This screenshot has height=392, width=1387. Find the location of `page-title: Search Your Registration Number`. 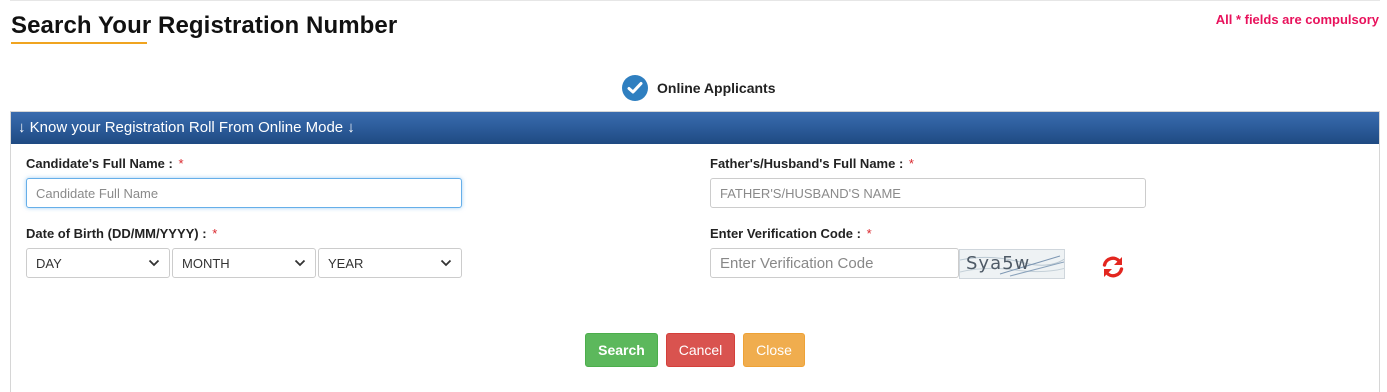

page-title: Search Your Registration Number is located at coordinates (204, 25).